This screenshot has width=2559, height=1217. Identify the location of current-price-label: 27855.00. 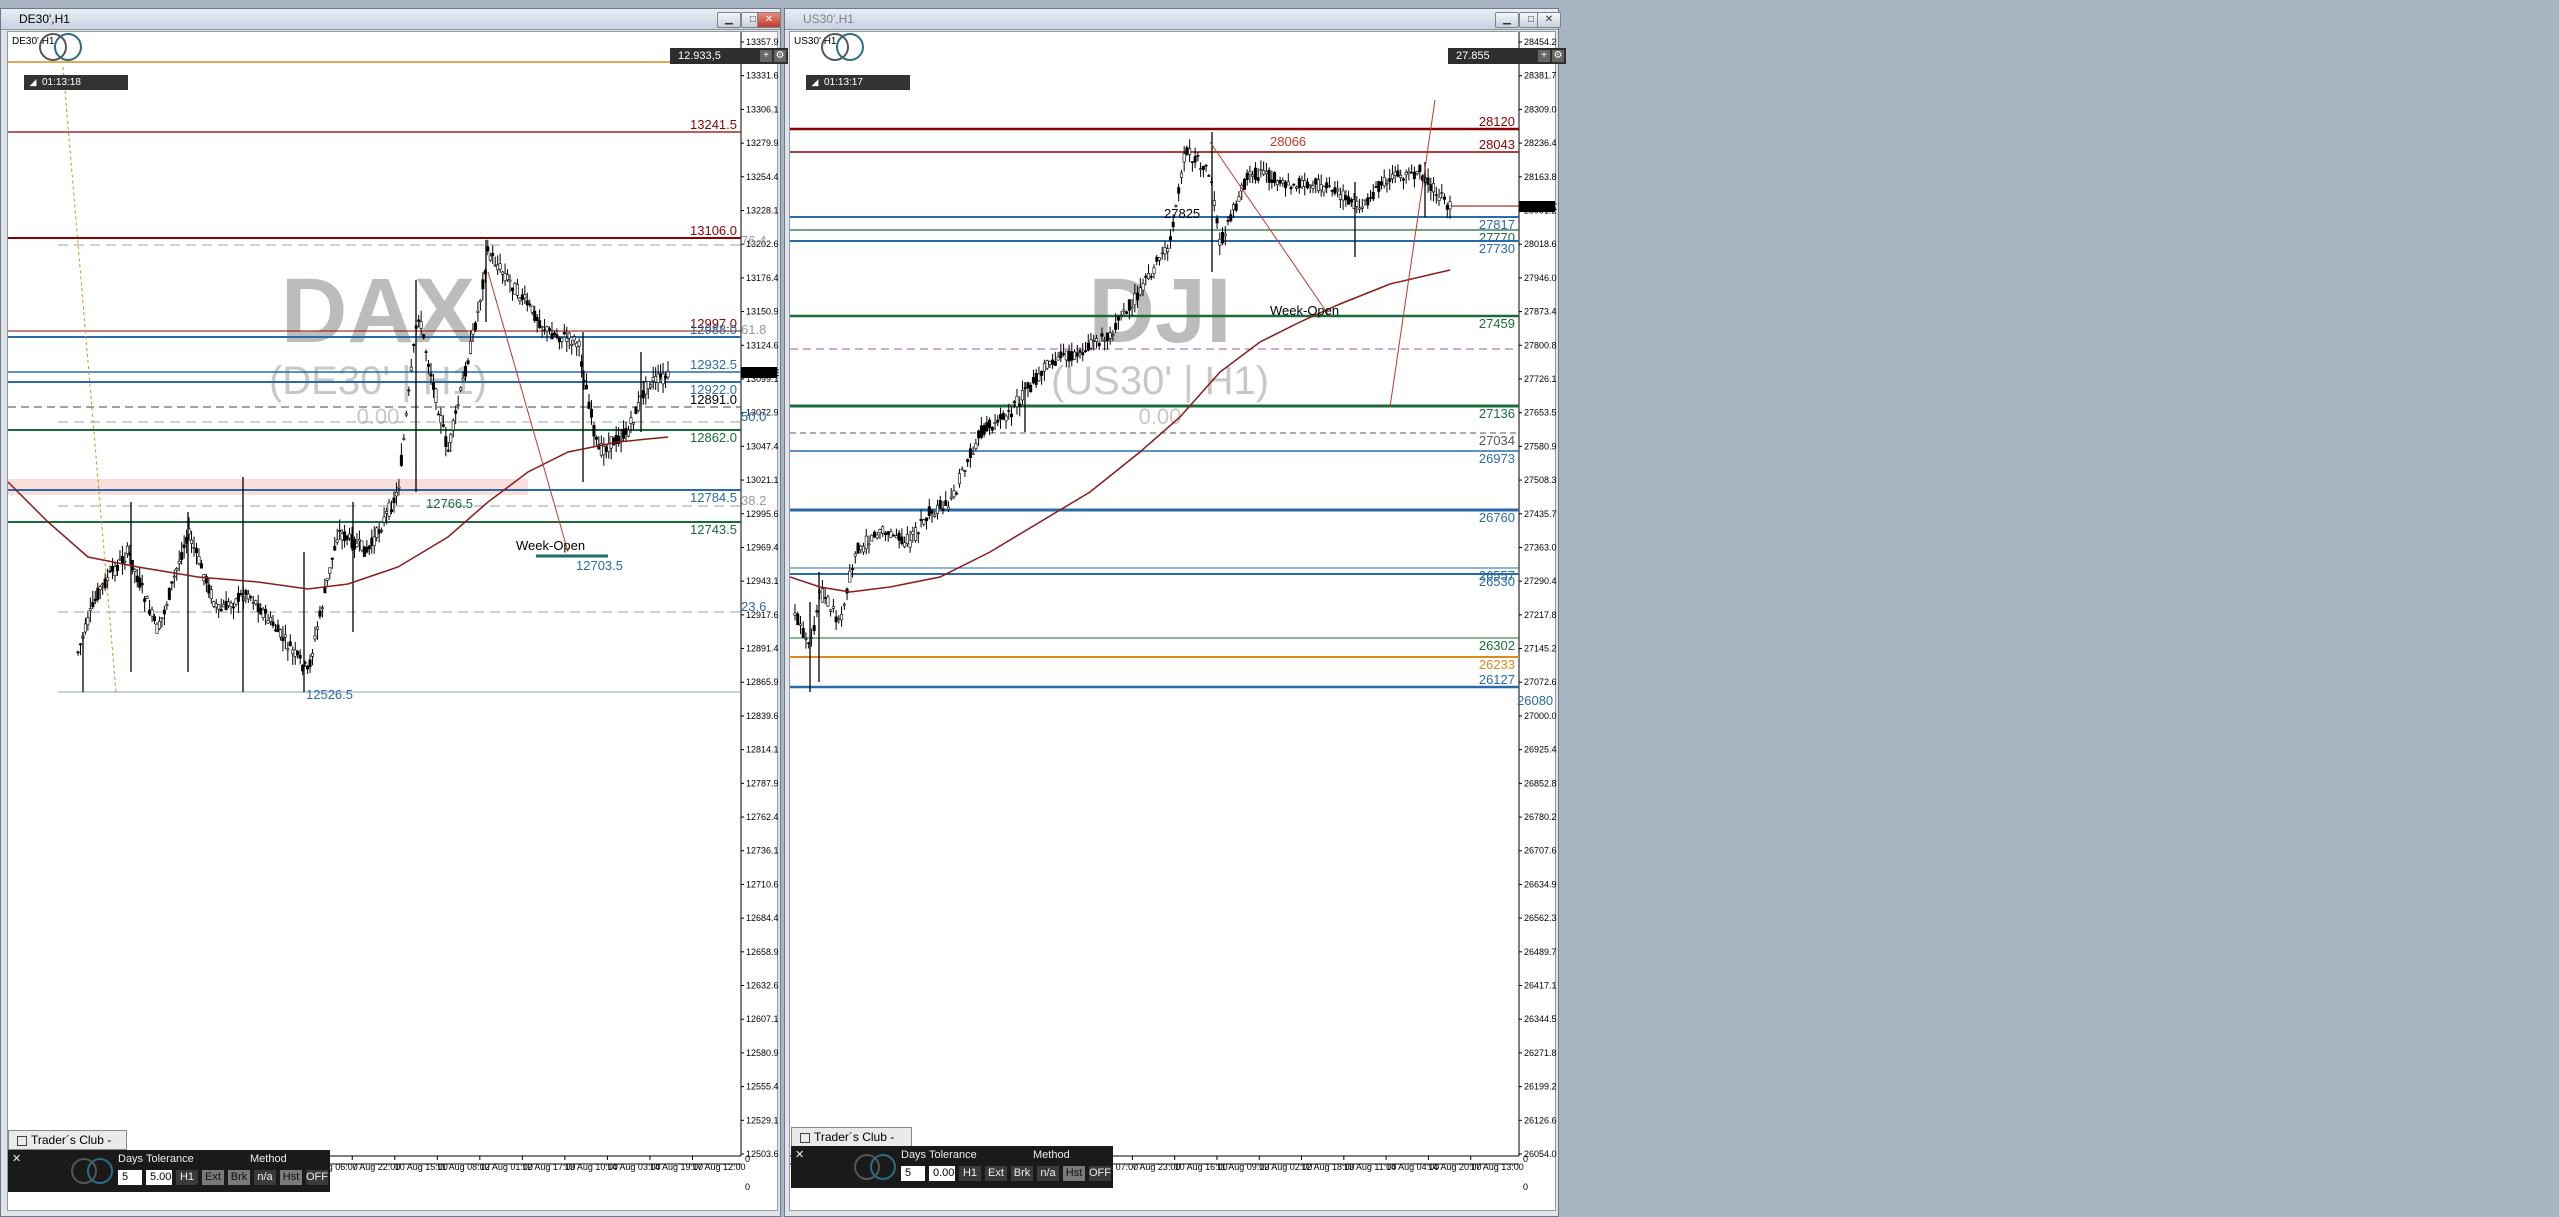
(1539, 207).